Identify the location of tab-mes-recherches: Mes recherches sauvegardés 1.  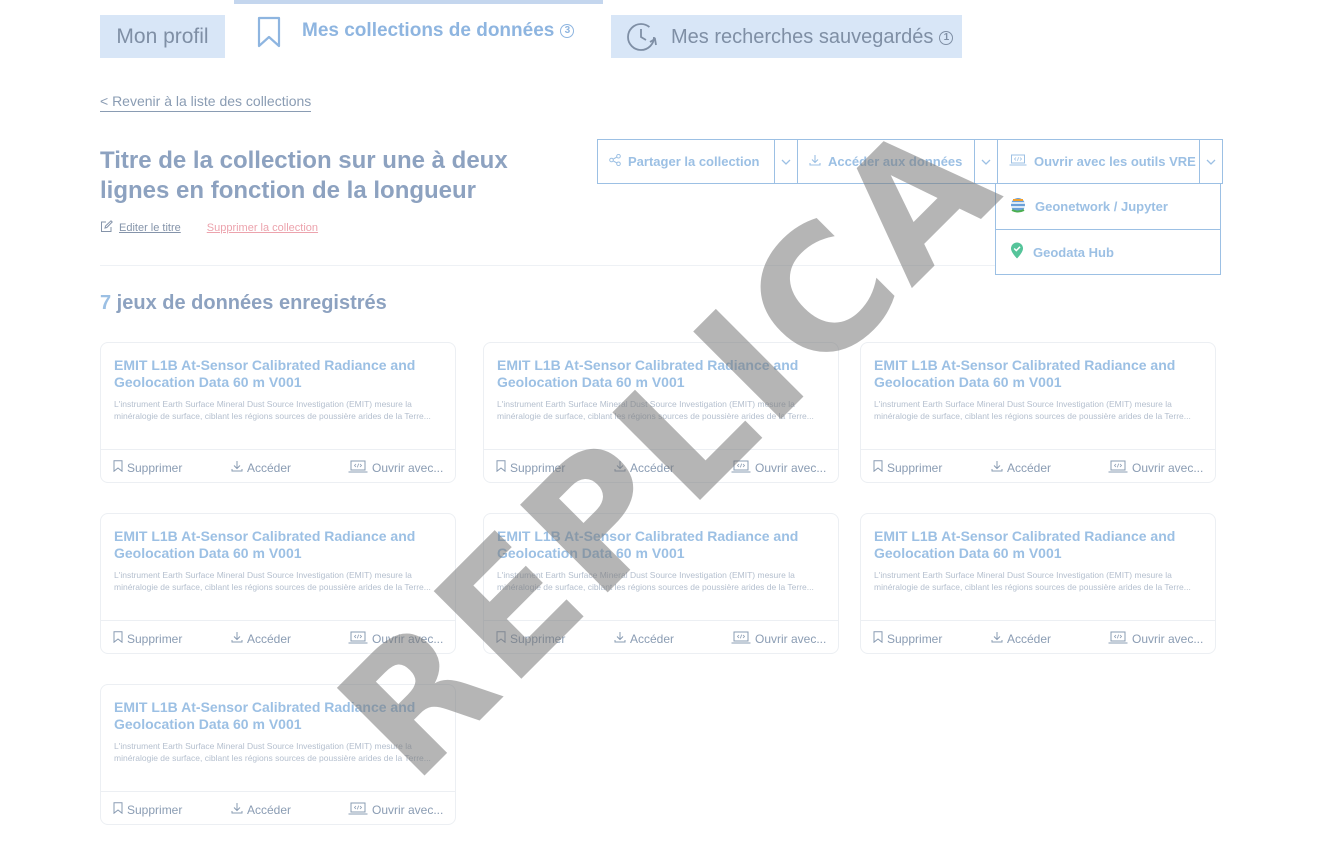
(786, 36).